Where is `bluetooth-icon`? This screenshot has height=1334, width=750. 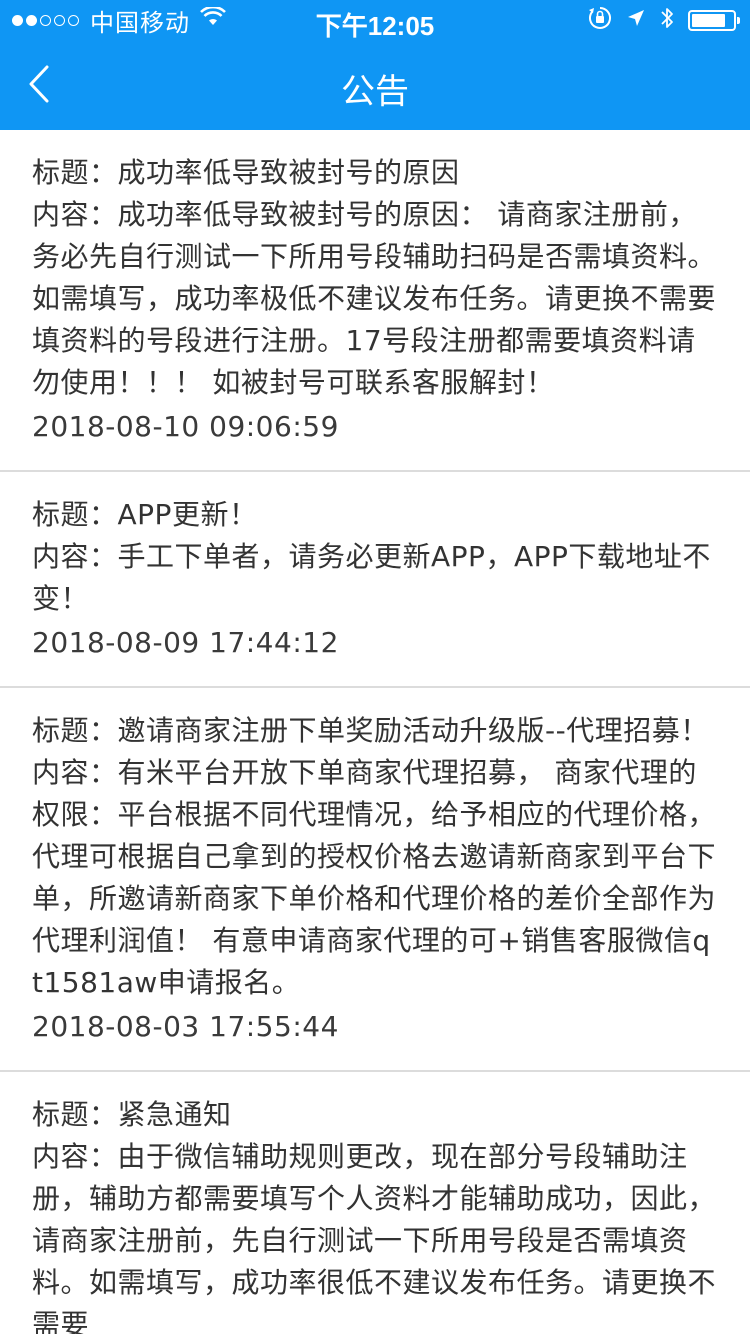
bluetooth-icon is located at coordinates (667, 20).